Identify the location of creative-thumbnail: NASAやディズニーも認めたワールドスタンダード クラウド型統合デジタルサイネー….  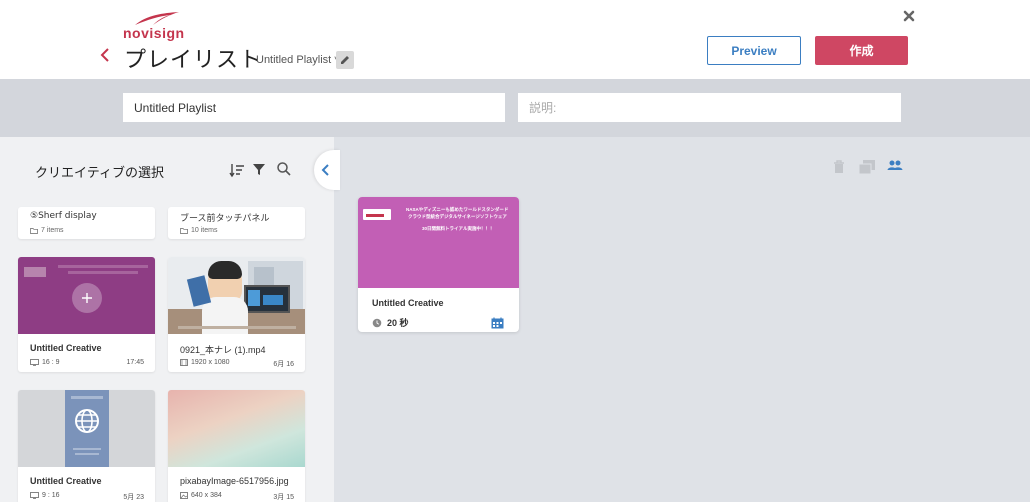
(438, 242).